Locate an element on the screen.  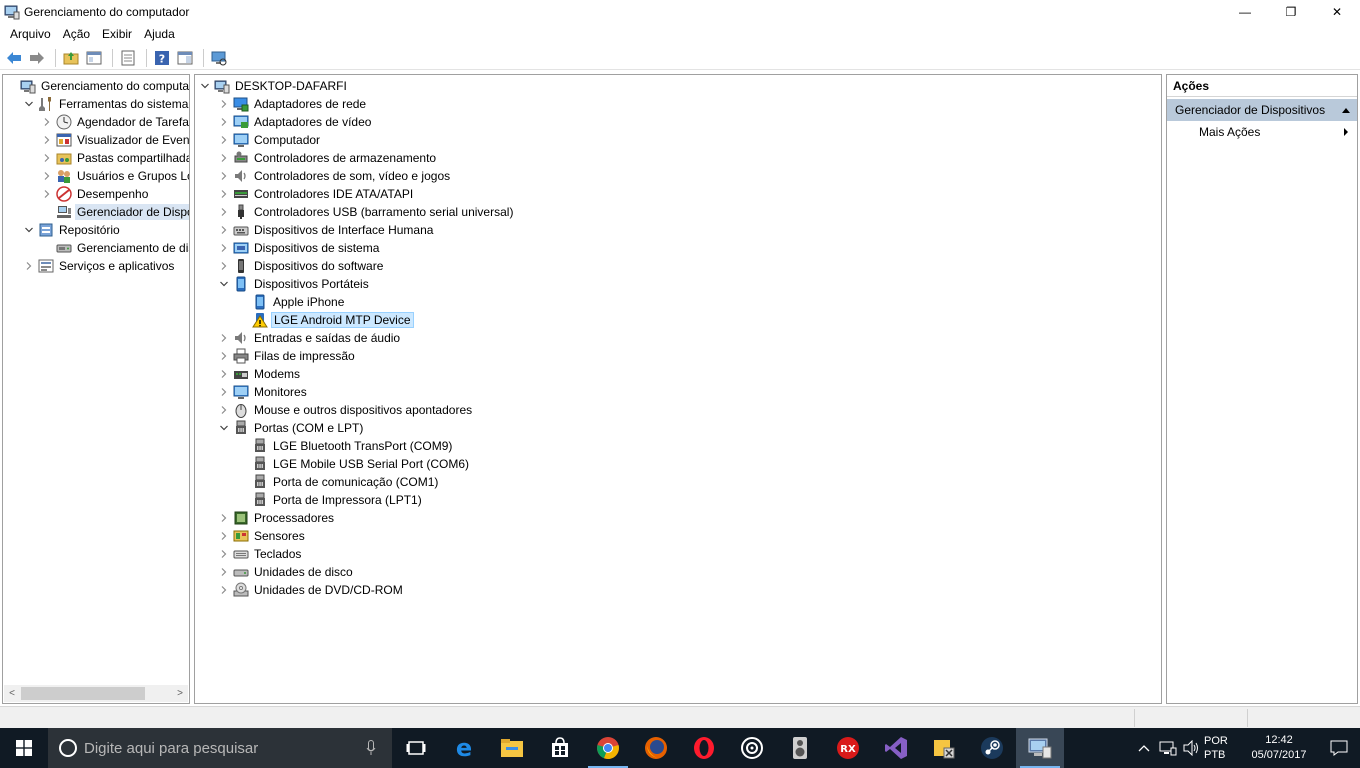
device-tree-node: Modems is located at coordinates (260, 374).